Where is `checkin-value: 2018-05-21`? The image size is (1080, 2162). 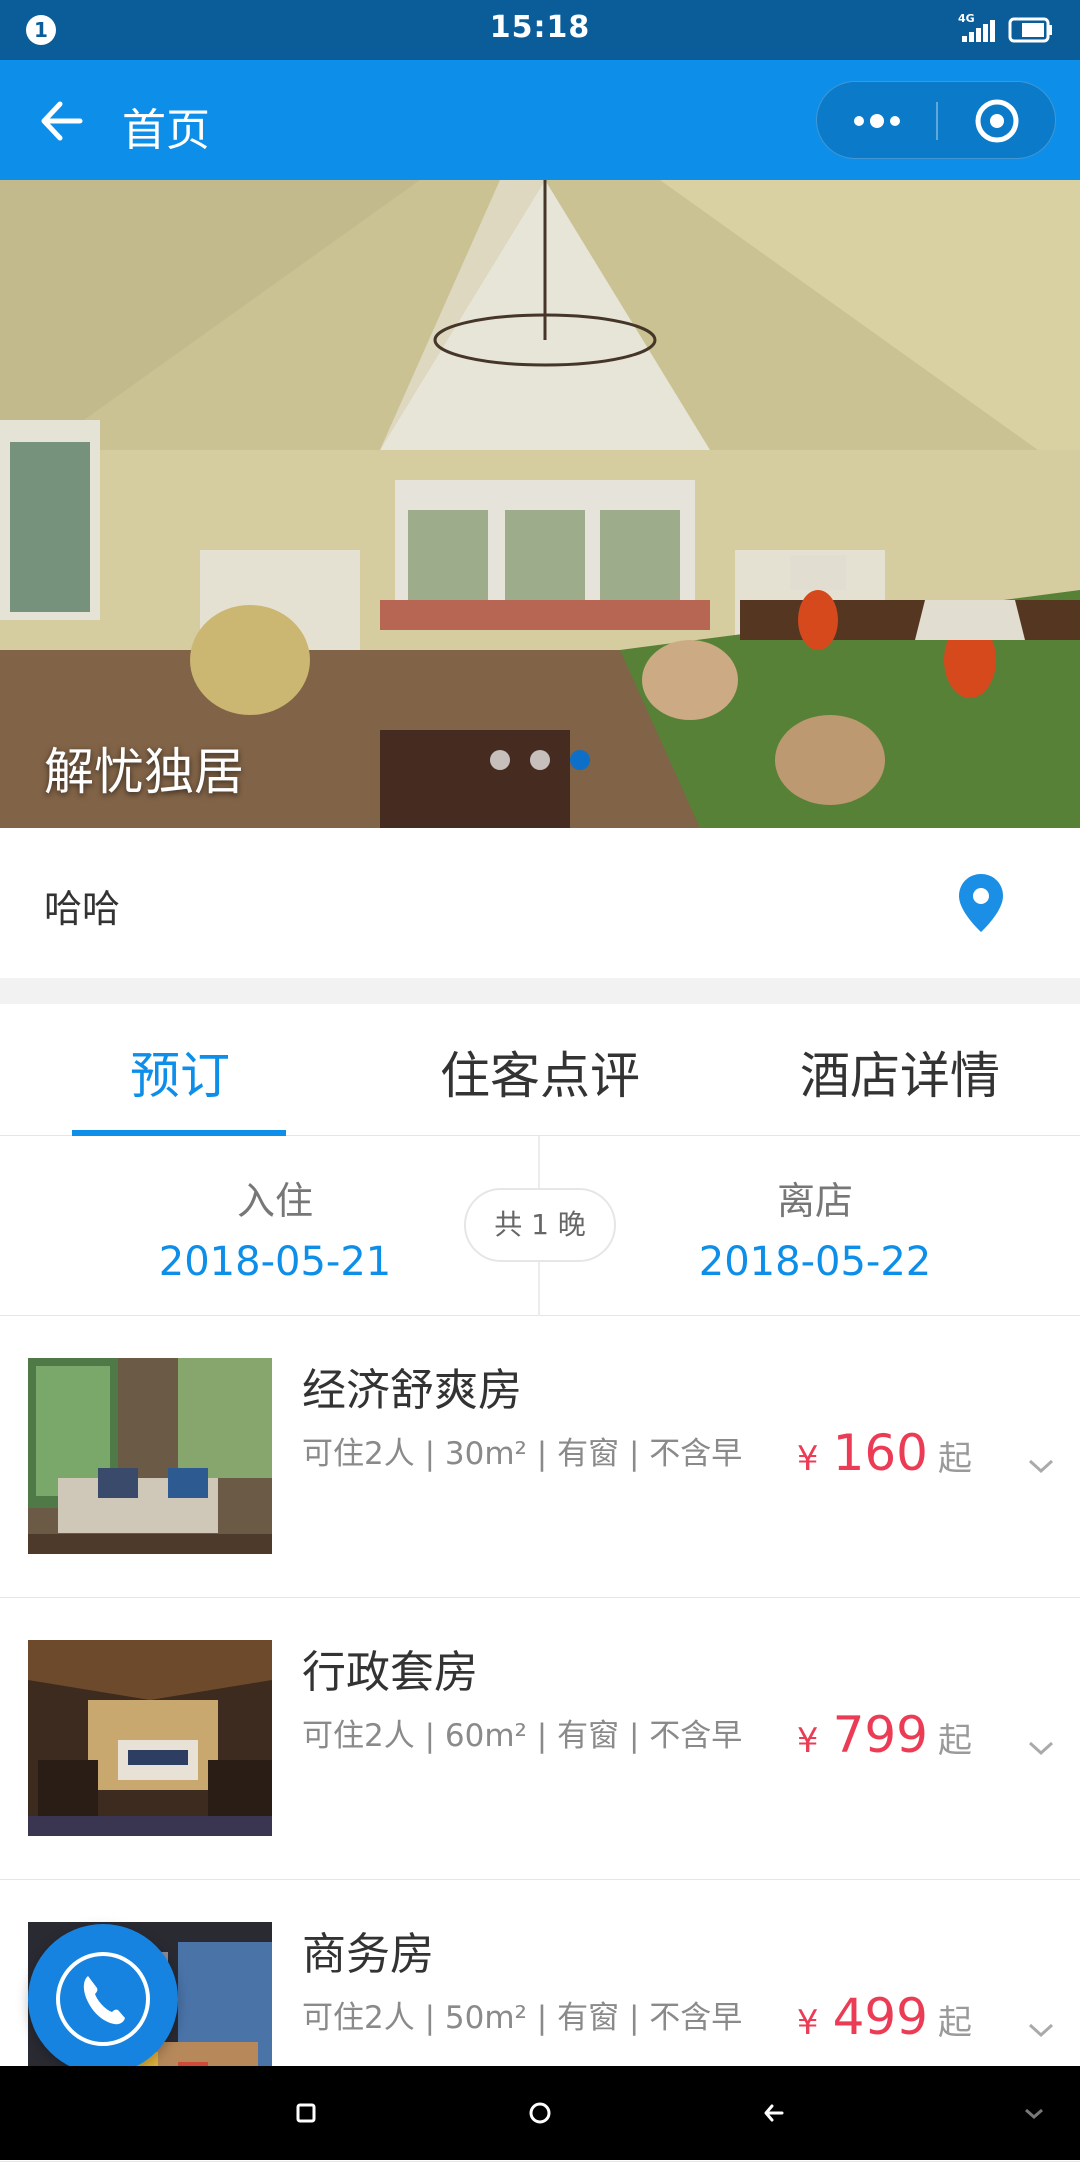 checkin-value: 2018-05-21 is located at coordinates (275, 1262).